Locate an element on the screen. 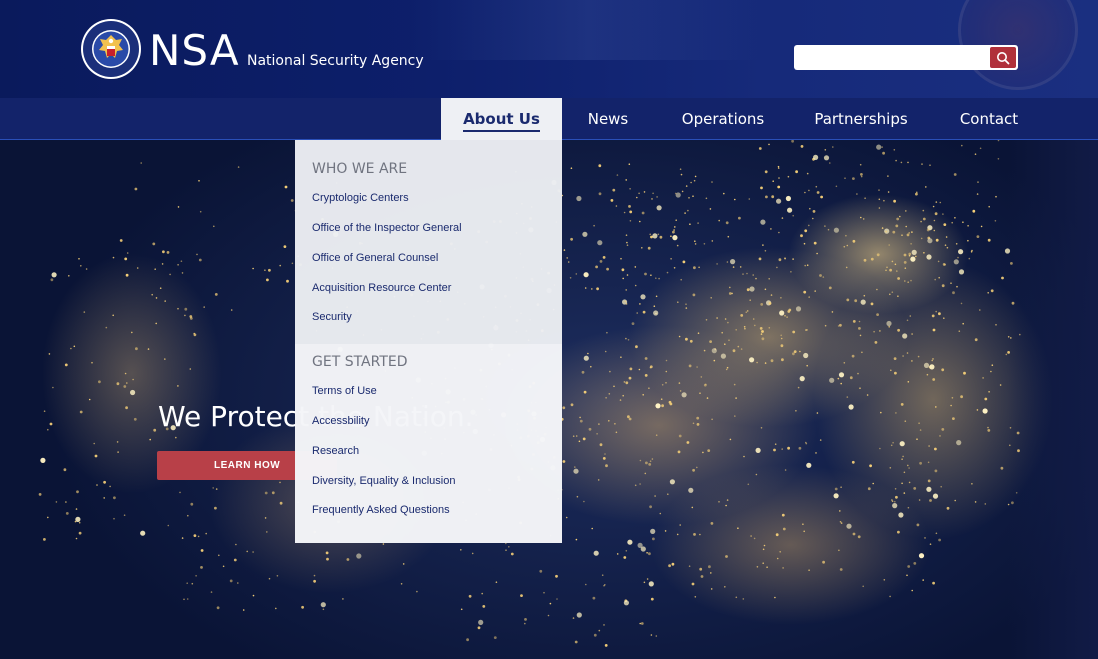  dropdown-link-terms-of-use: Terms of Use is located at coordinates (344, 391).